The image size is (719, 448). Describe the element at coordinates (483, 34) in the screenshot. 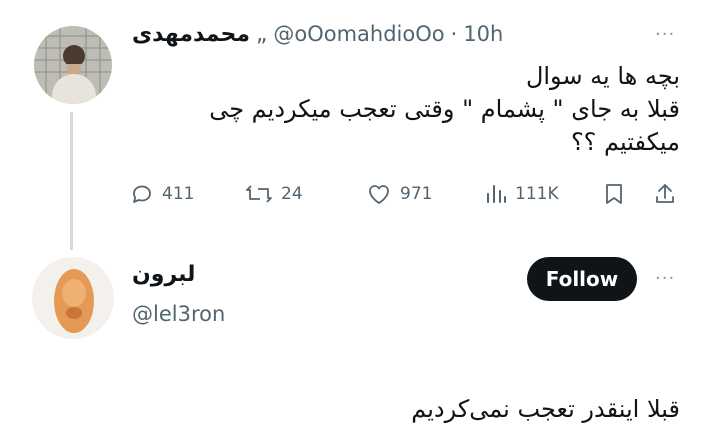

I see `tweet-timestamp: 10h` at that location.